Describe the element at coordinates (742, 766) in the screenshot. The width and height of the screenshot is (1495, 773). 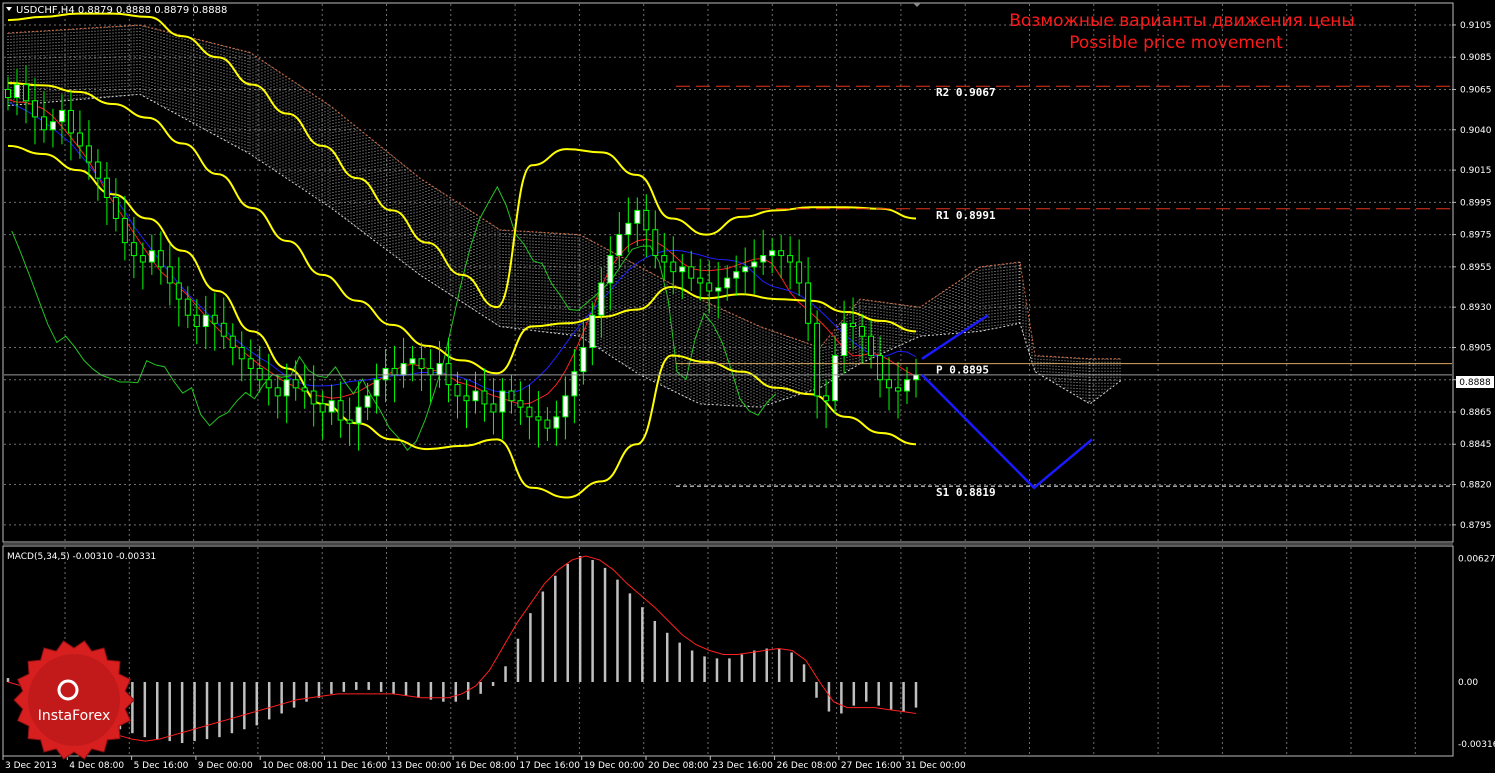
I see `time-tick-label: 23 Dec 16:00` at that location.